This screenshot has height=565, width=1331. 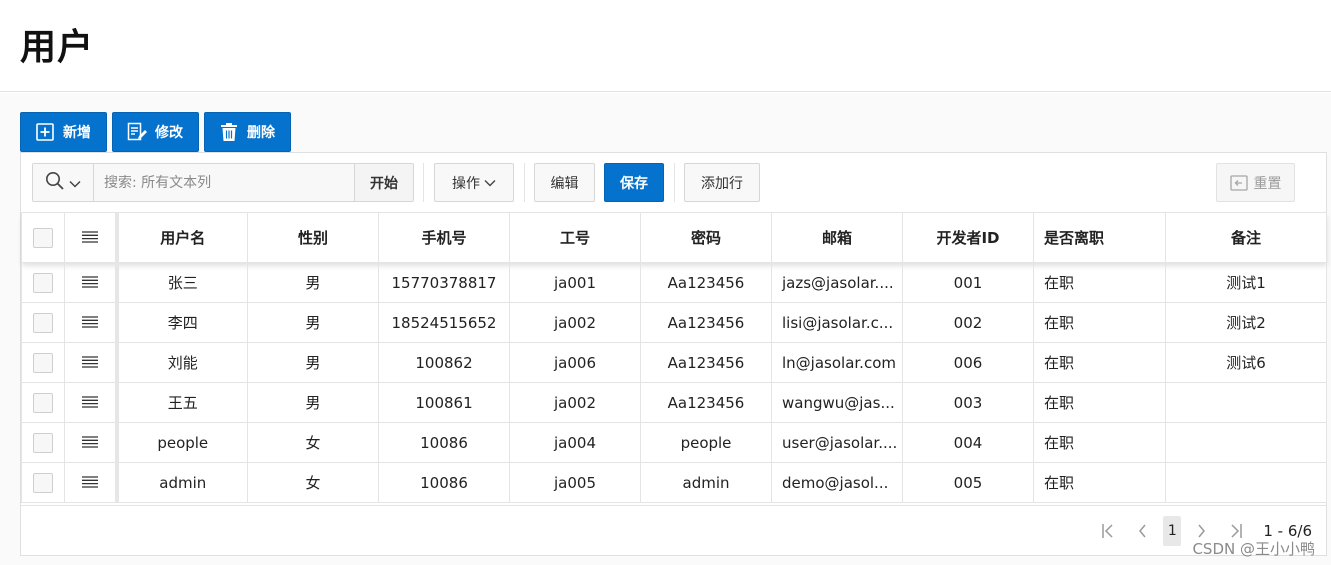 What do you see at coordinates (1246, 322) in the screenshot?
I see `cell-note: 测试2` at bounding box center [1246, 322].